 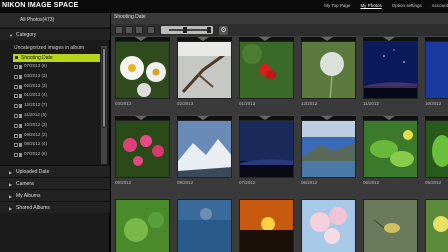 What do you see at coordinates (440, 5) in the screenshot?
I see `nav-account: Account` at bounding box center [440, 5].